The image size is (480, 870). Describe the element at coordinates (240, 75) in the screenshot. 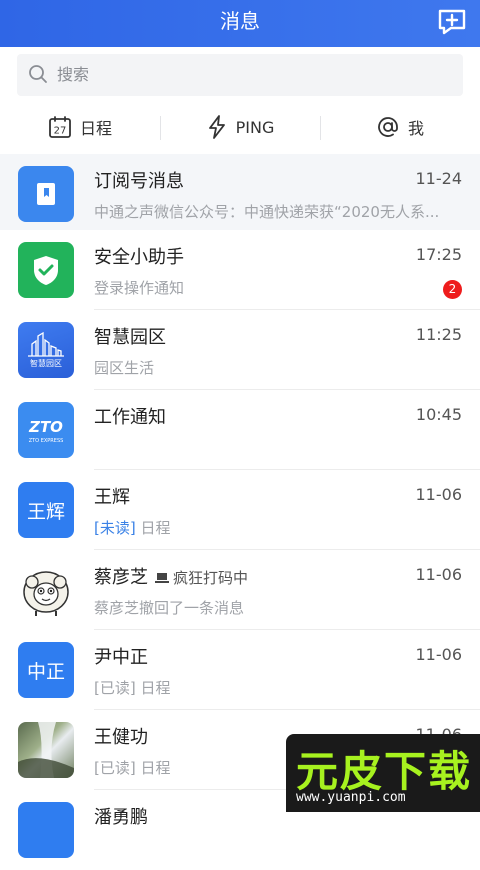

I see `search-bar: 搜索` at that location.